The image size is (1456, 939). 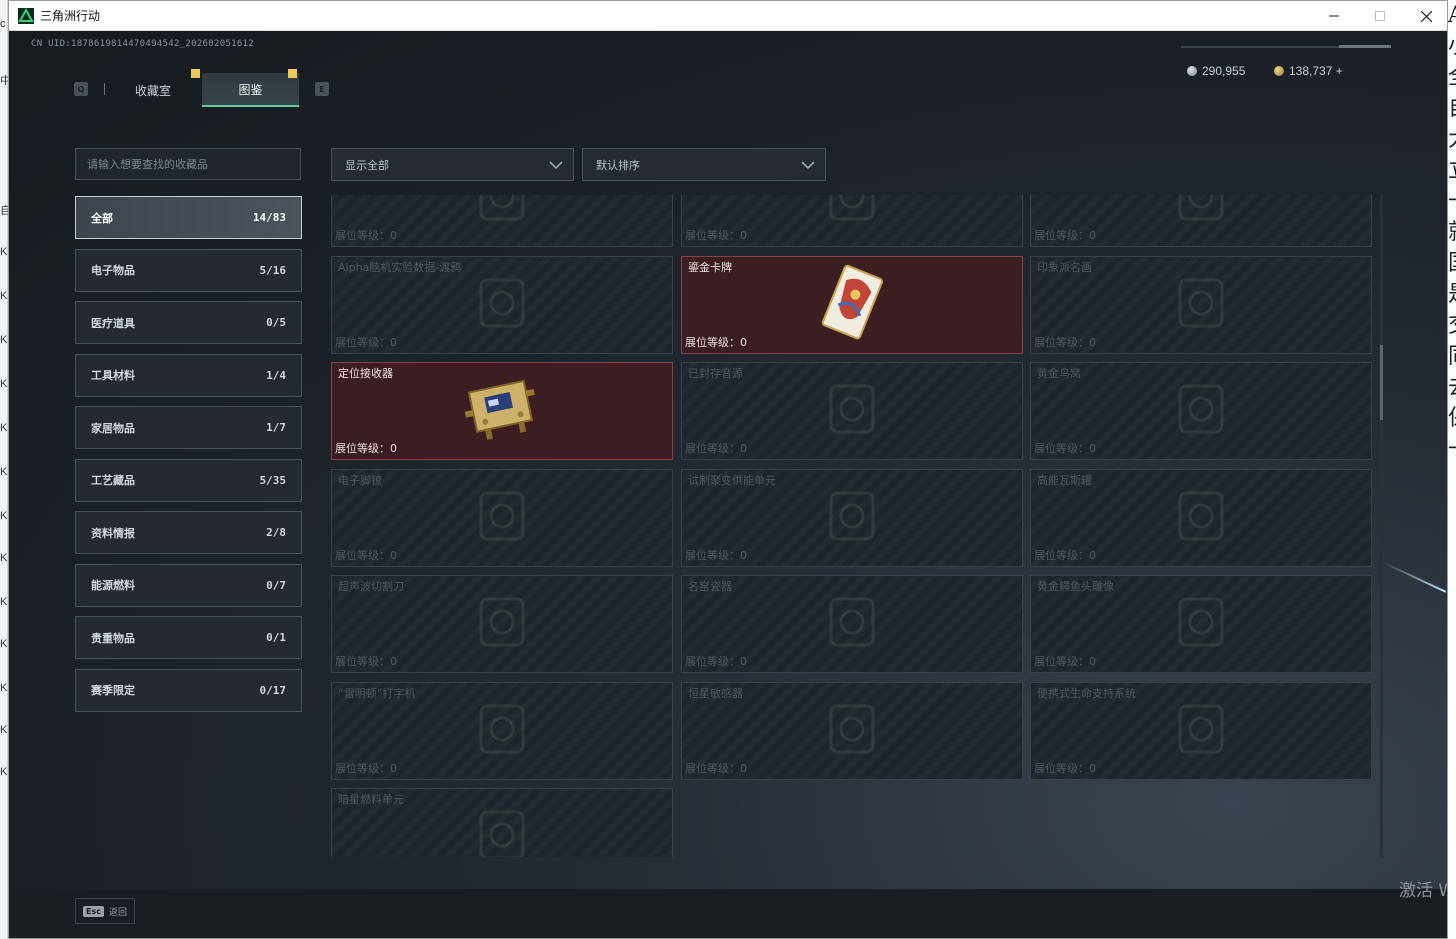 I want to click on currency-gold-value: 138,737 +, so click(x=1316, y=71).